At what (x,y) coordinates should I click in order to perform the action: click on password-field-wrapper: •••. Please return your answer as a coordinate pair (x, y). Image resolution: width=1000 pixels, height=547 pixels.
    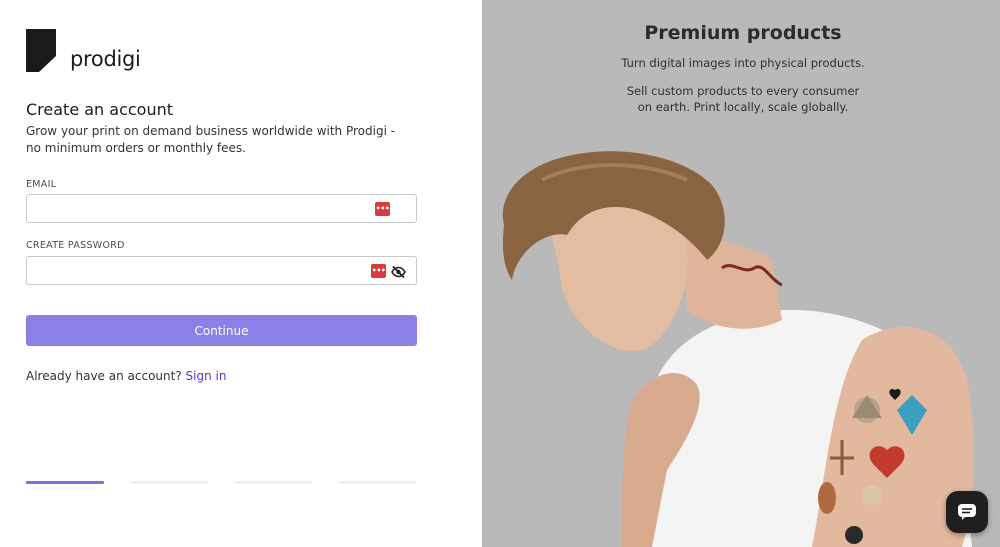
    Looking at the image, I should click on (221, 270).